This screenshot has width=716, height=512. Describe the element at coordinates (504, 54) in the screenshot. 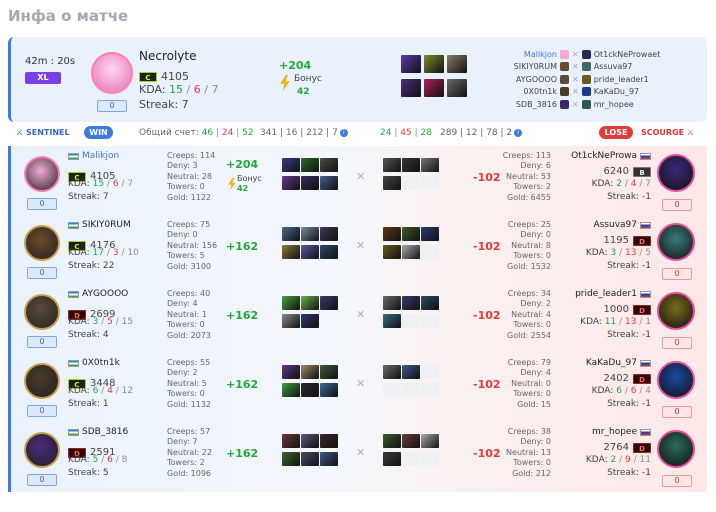

I see `lineup-sentinel-name: Malikjon` at that location.